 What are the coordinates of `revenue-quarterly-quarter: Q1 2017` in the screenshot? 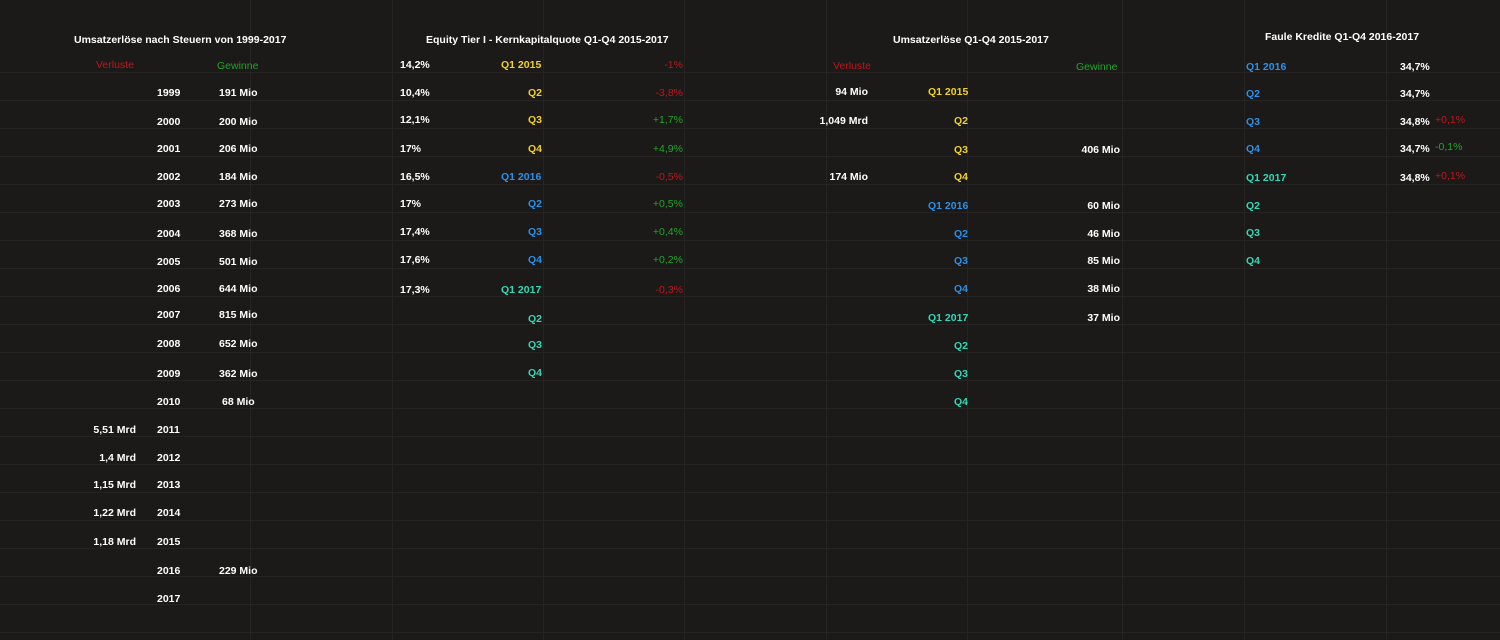 It's located at (948, 318).